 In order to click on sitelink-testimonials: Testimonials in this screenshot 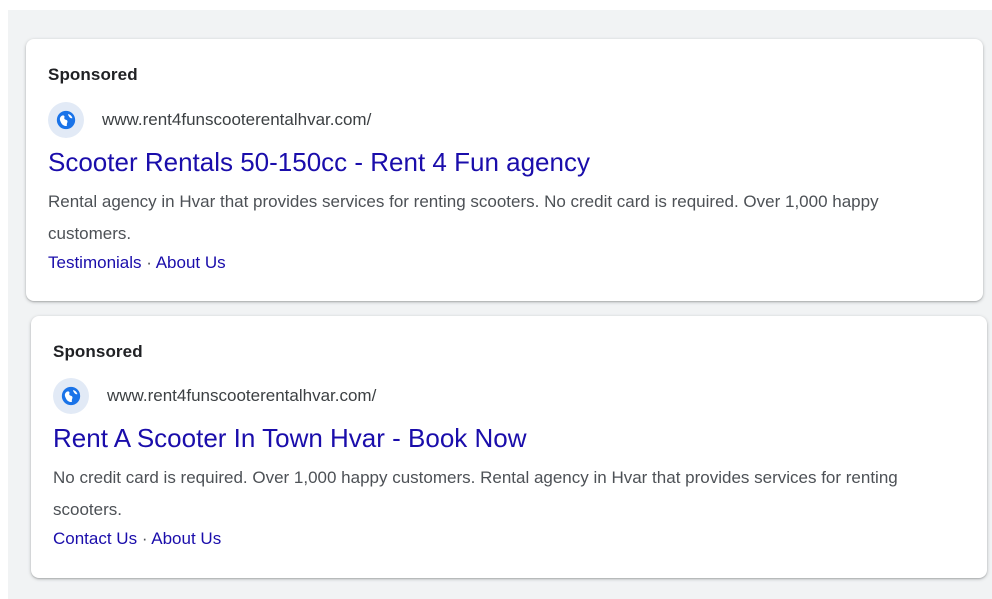, I will do `click(95, 262)`.